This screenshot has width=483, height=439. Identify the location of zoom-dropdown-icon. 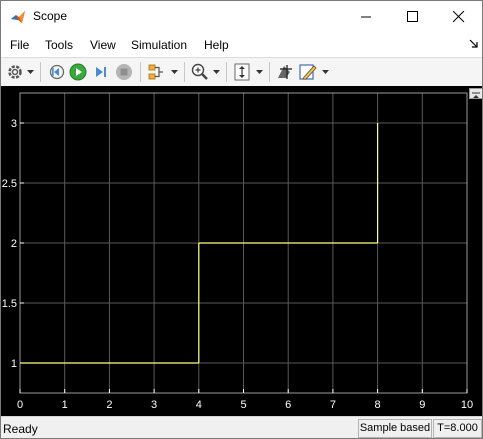
(216, 72).